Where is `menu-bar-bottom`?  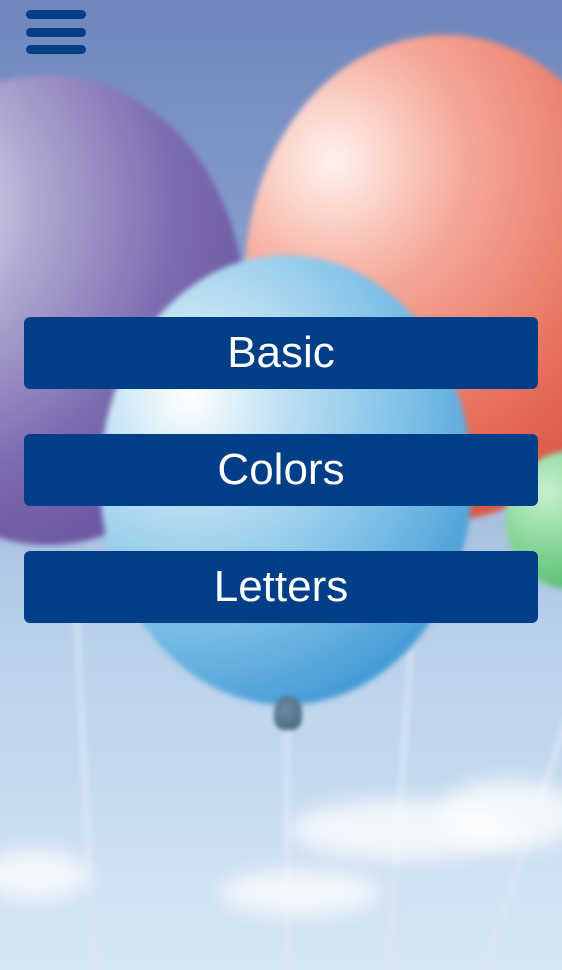 menu-bar-bottom is located at coordinates (56, 49).